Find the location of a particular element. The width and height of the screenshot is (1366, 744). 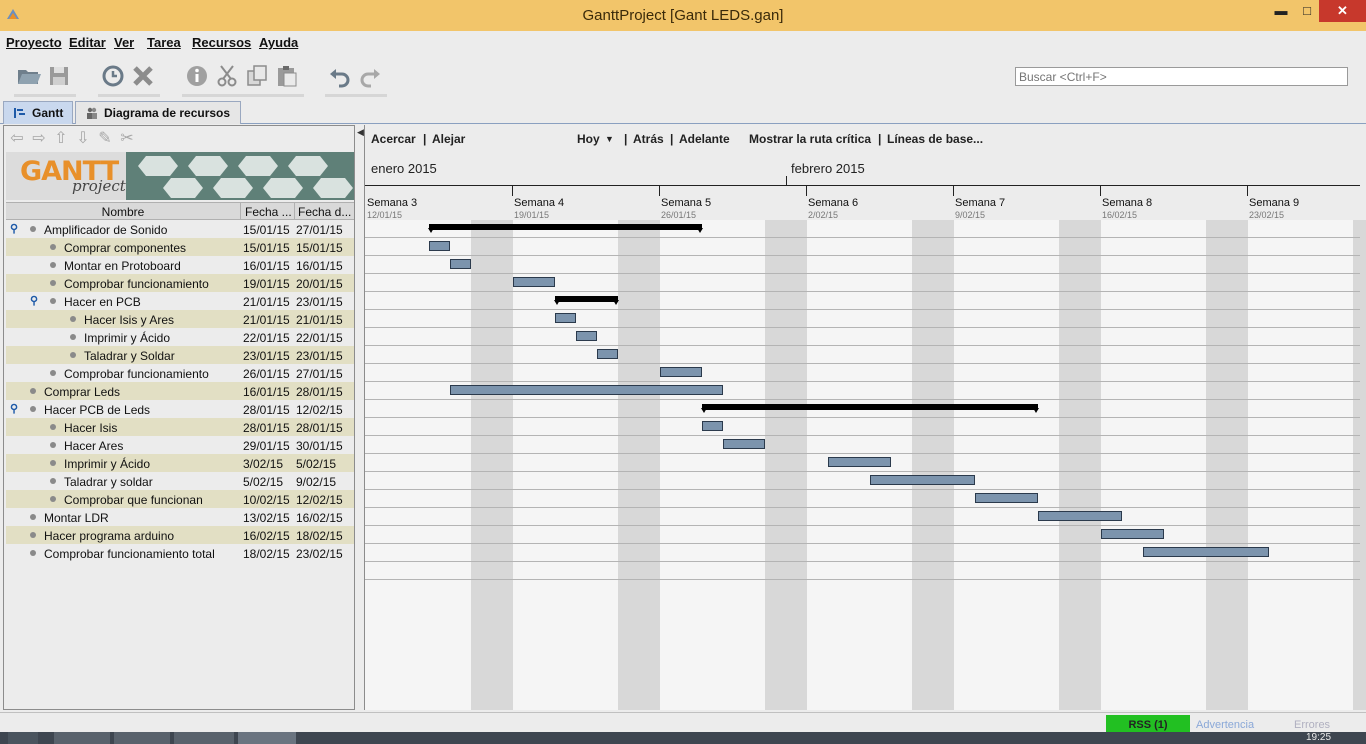

search-input is located at coordinates (1181, 76).